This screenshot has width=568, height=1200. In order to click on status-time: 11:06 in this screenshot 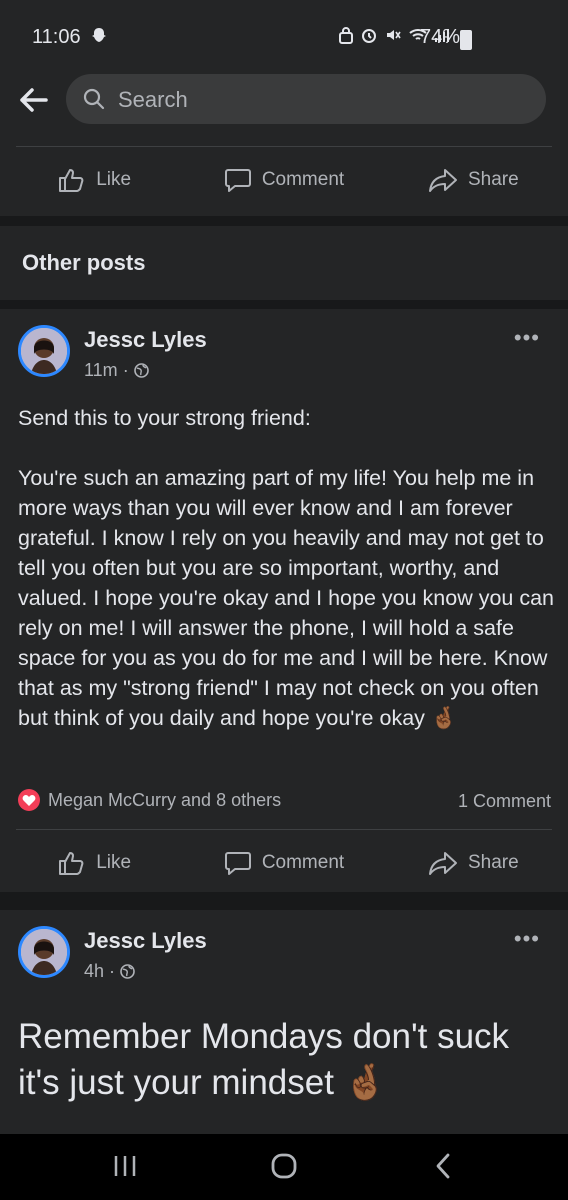, I will do `click(56, 37)`.